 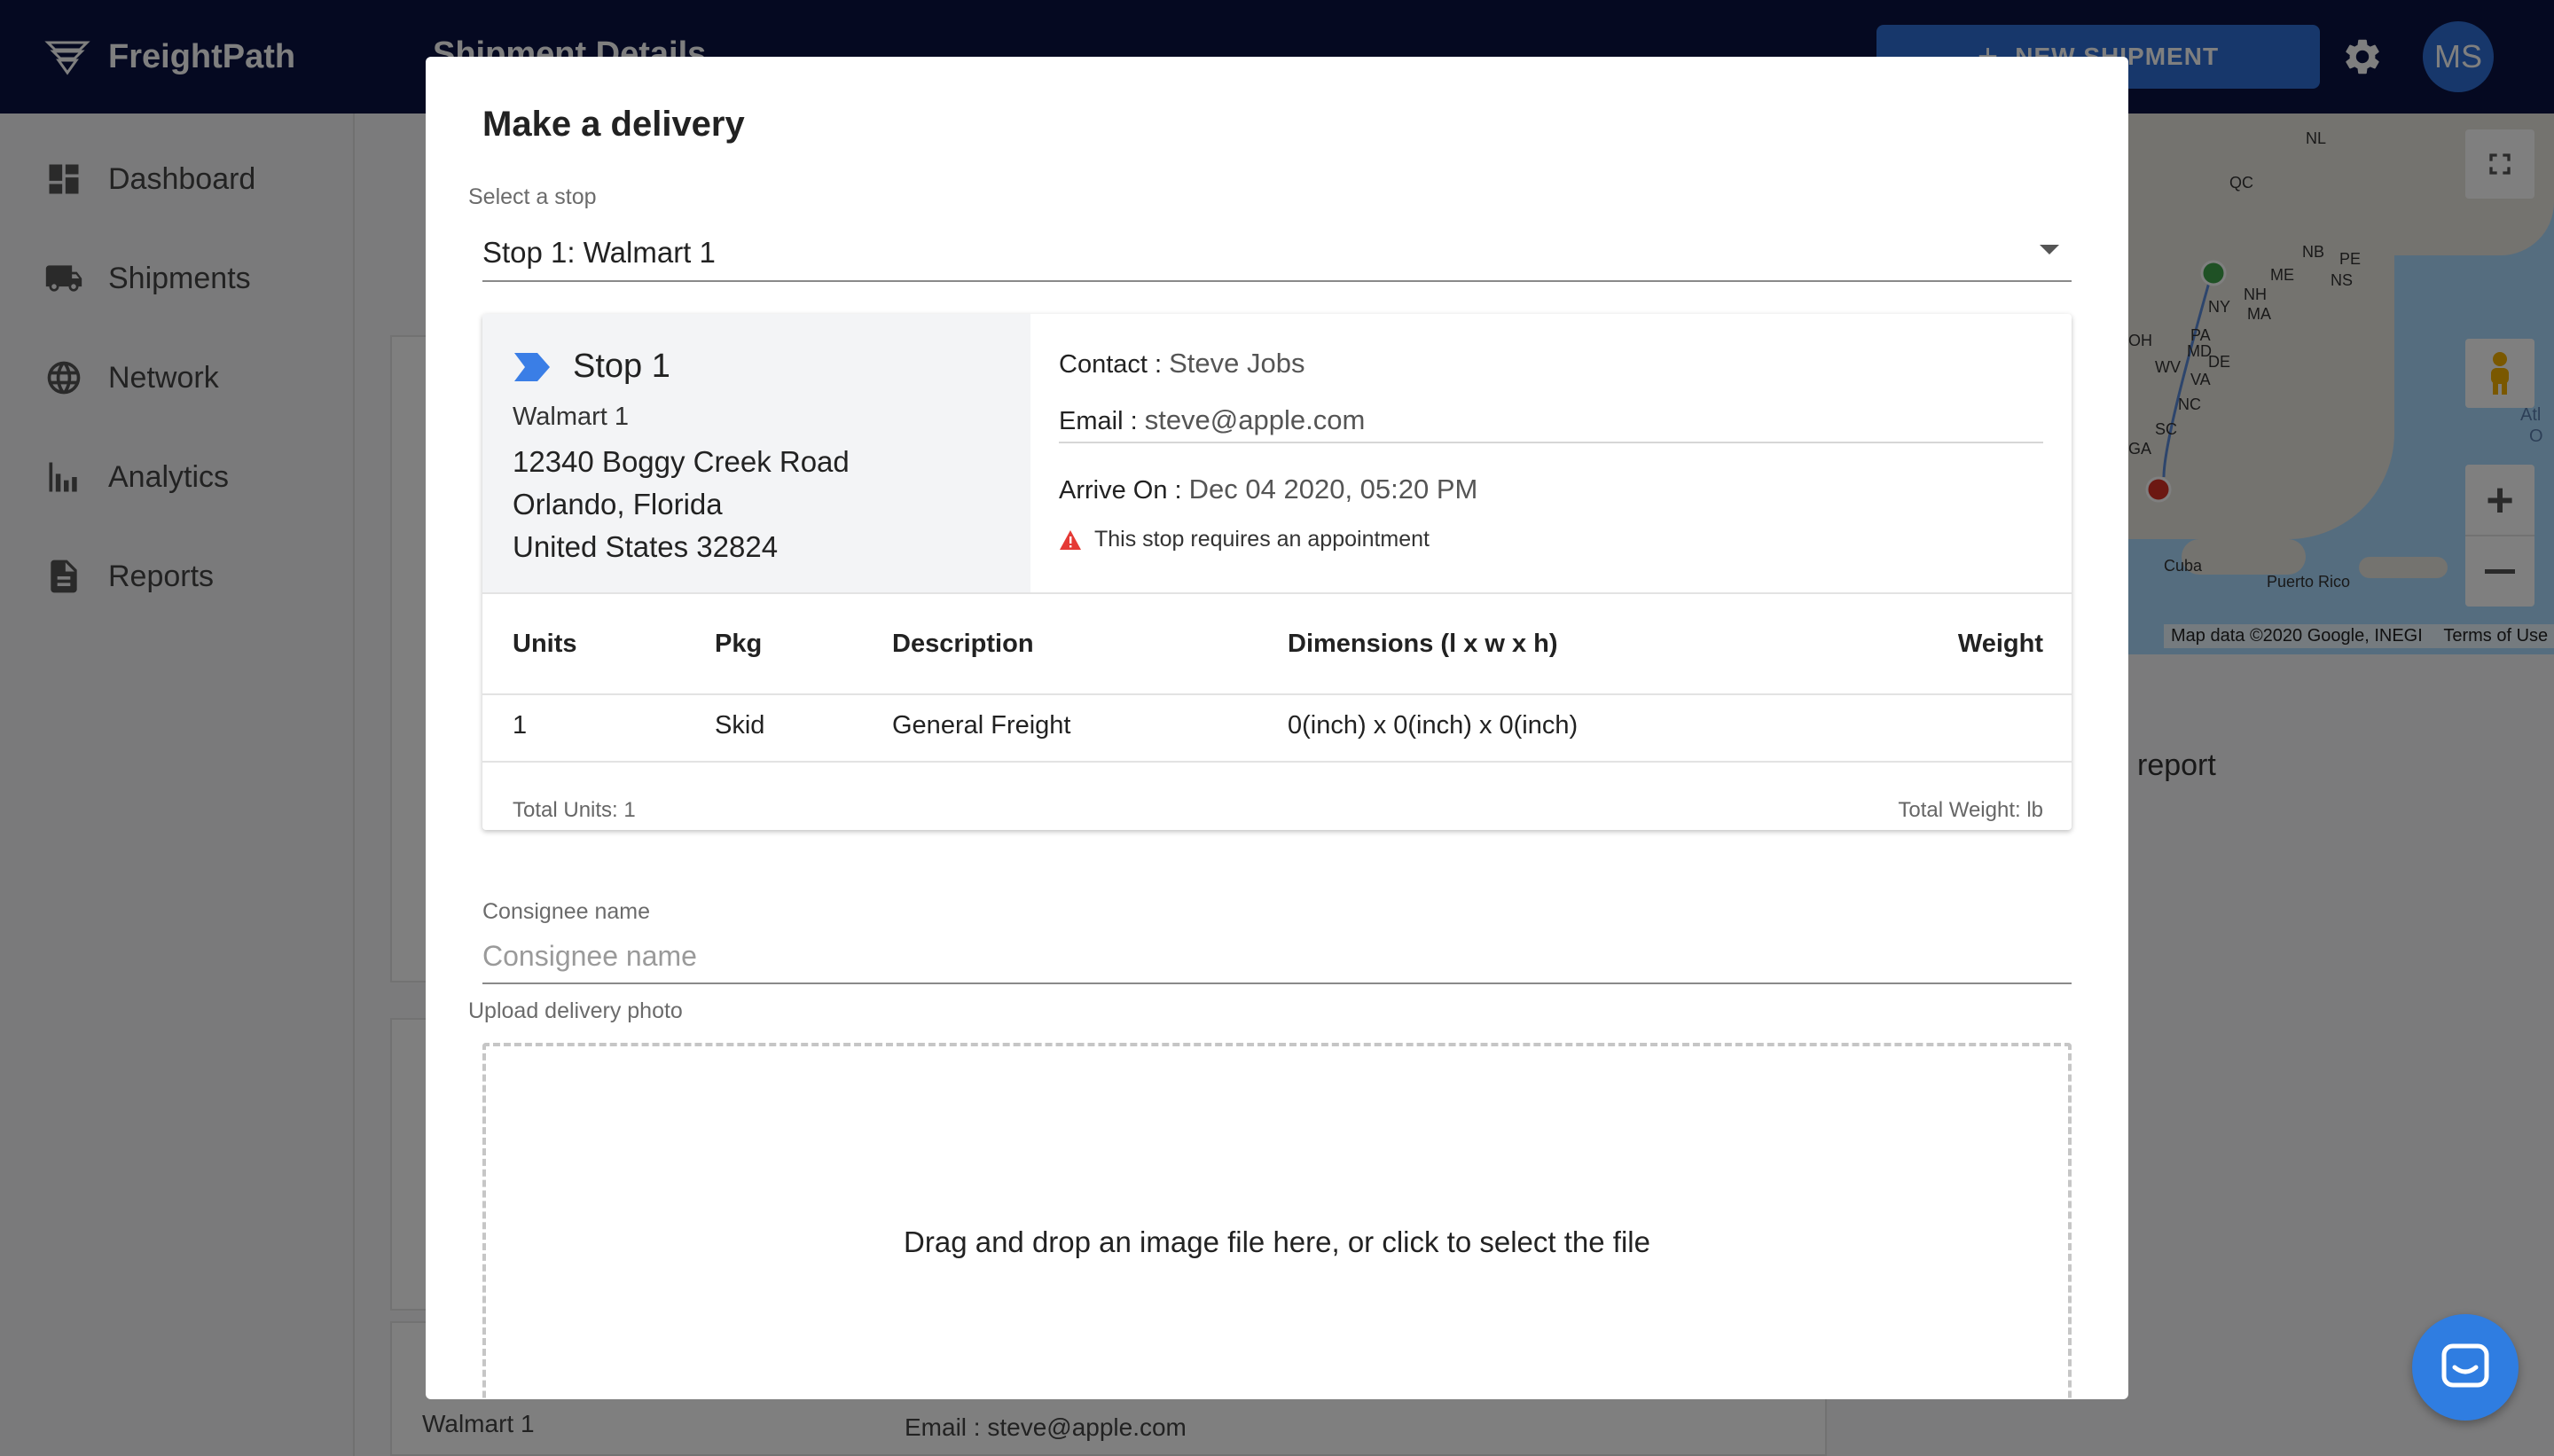 What do you see at coordinates (1262, 539) in the screenshot?
I see `warning-text: This stop requires an appointment` at bounding box center [1262, 539].